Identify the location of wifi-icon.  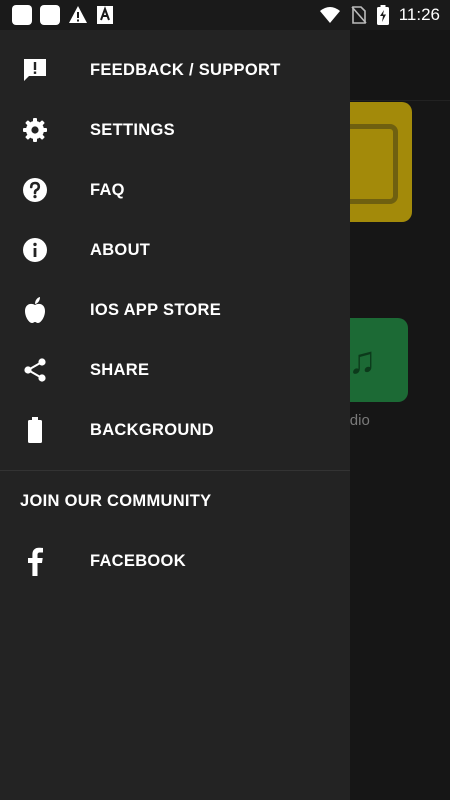
(329, 15).